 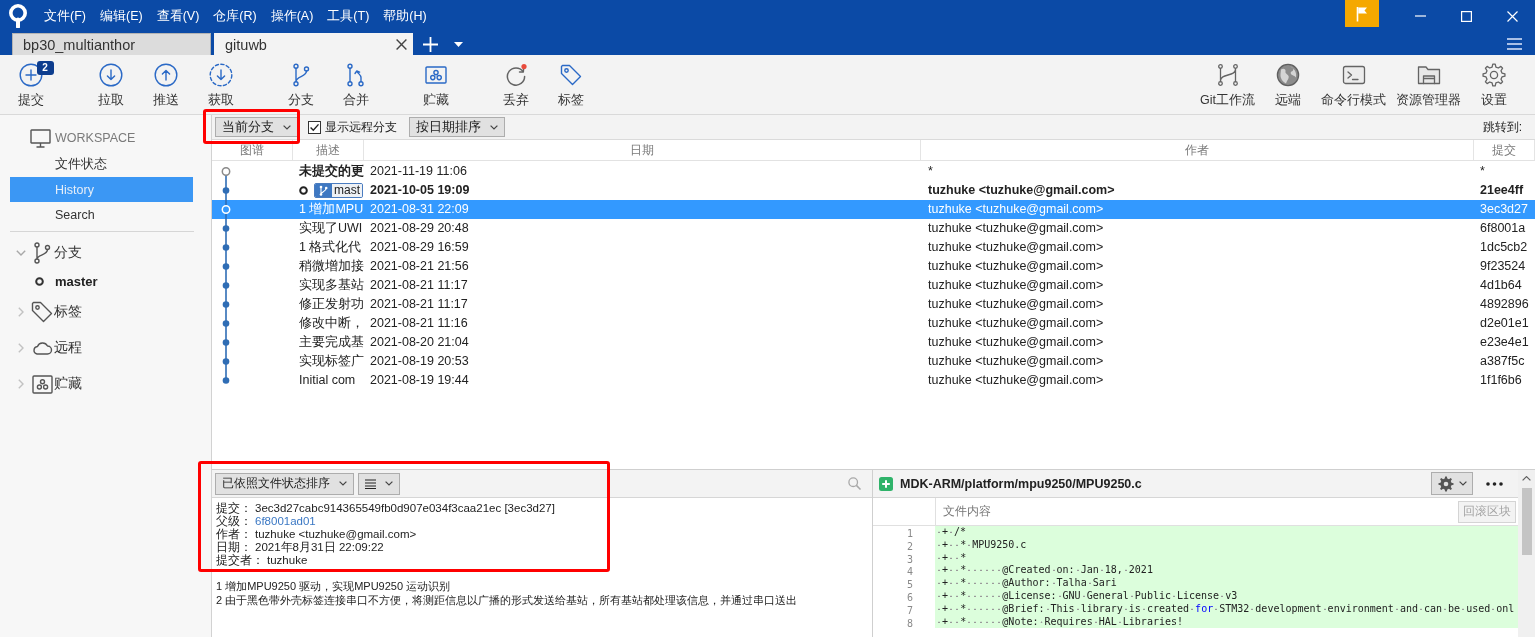 I want to click on column-header: 图谱, so click(x=252, y=150).